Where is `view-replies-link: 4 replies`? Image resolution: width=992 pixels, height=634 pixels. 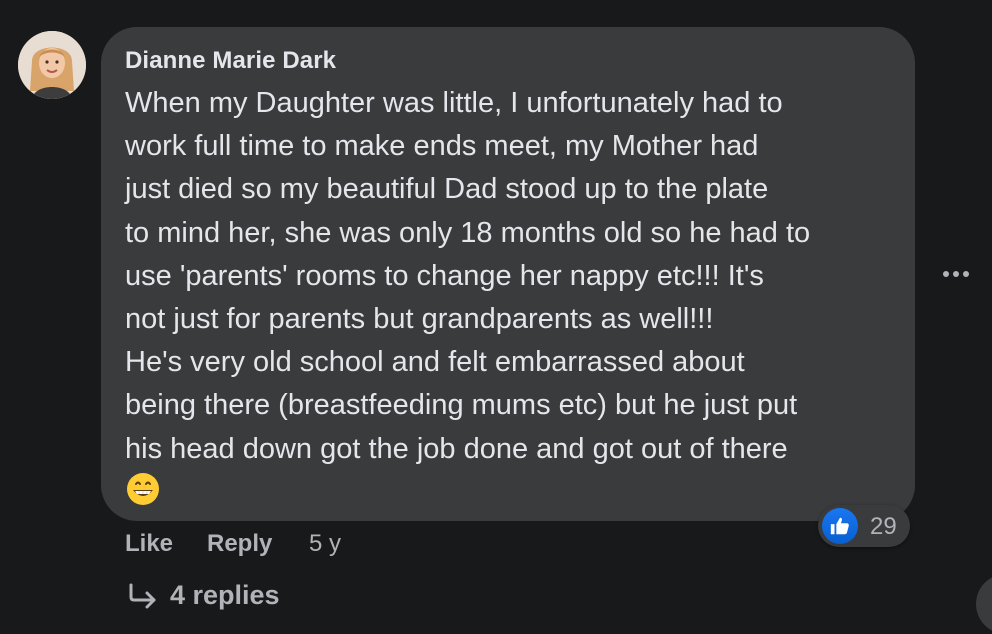 view-replies-link: 4 replies is located at coordinates (204, 595).